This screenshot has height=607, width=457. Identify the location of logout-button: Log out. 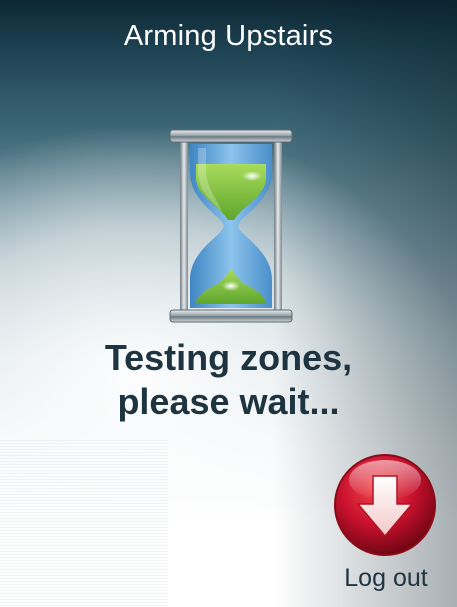
(386, 524).